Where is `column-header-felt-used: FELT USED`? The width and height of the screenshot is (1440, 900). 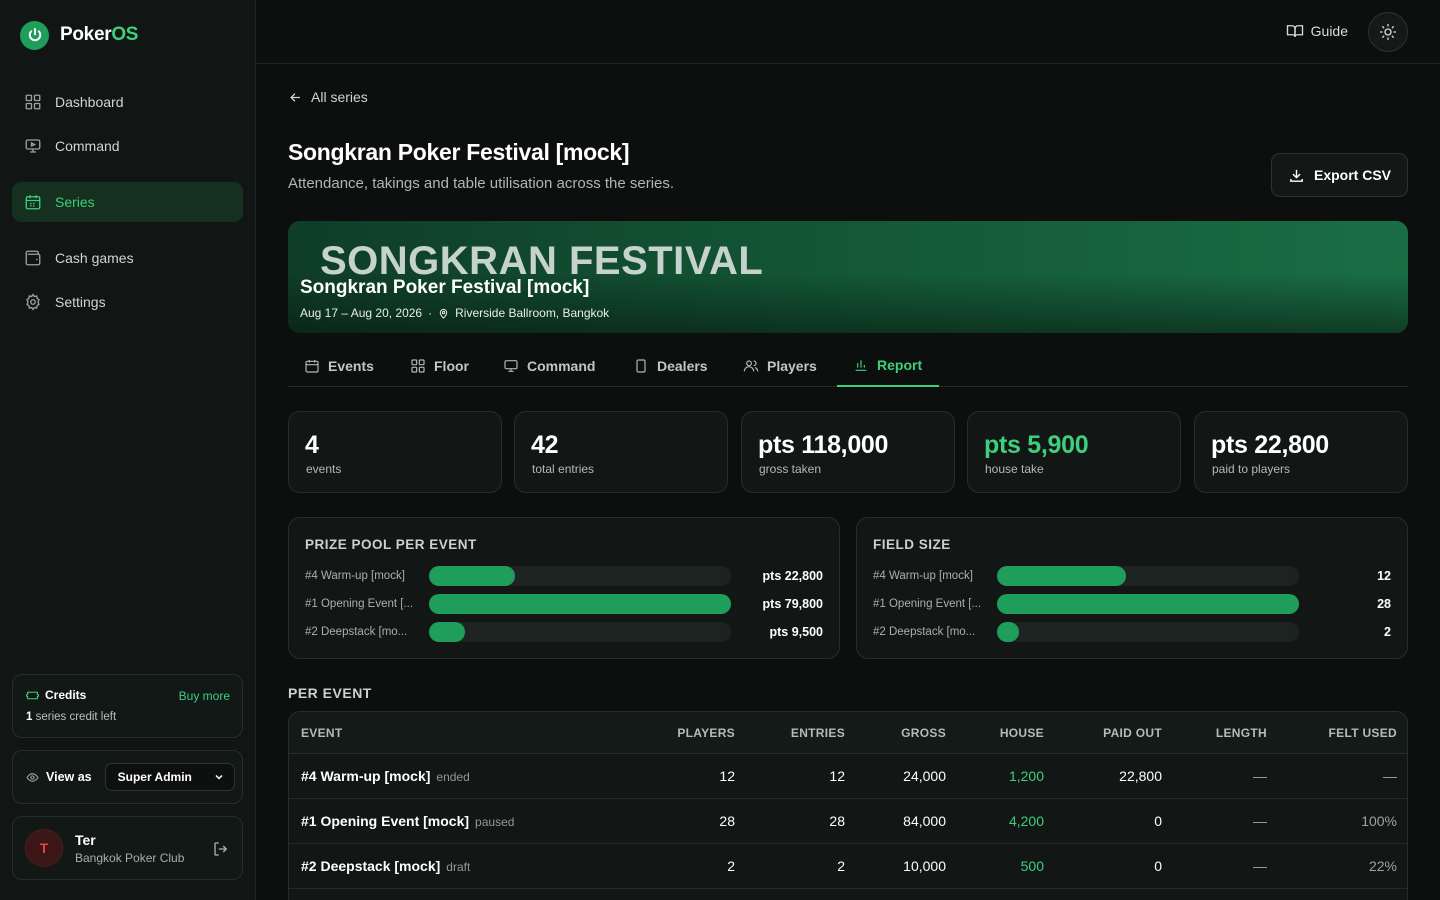
column-header-felt-used: FELT USED is located at coordinates (1362, 733).